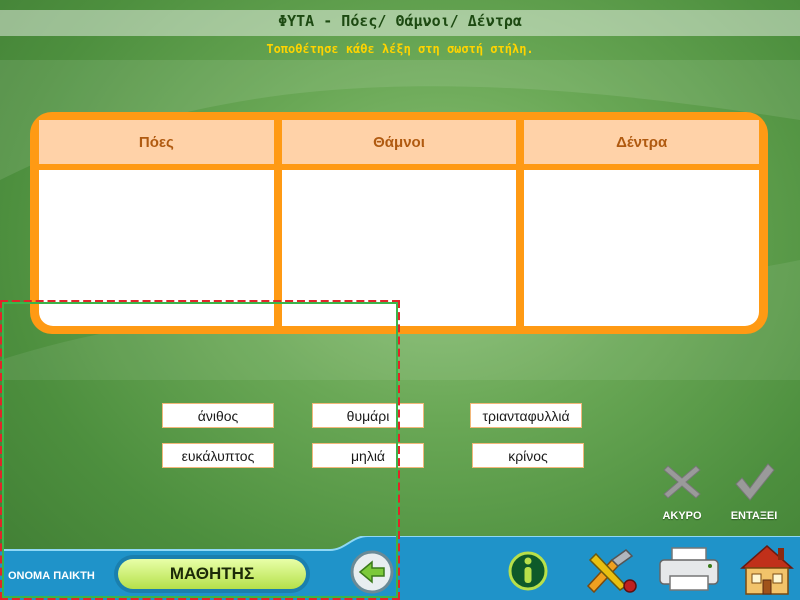  I want to click on printer-icon, so click(689, 569).